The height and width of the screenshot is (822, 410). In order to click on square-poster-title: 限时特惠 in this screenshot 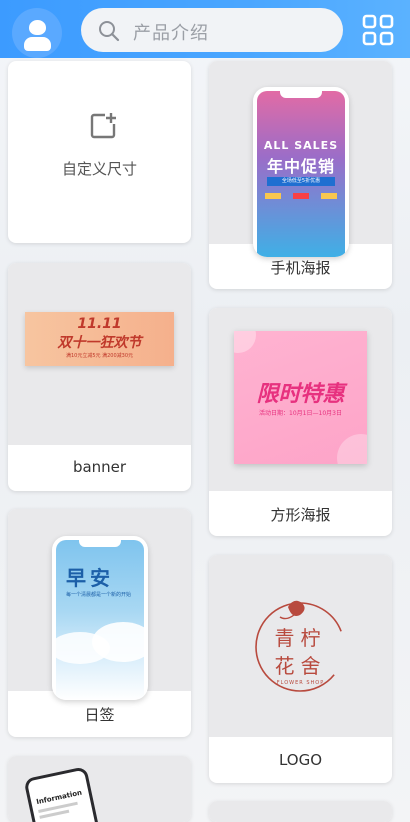, I will do `click(300, 394)`.